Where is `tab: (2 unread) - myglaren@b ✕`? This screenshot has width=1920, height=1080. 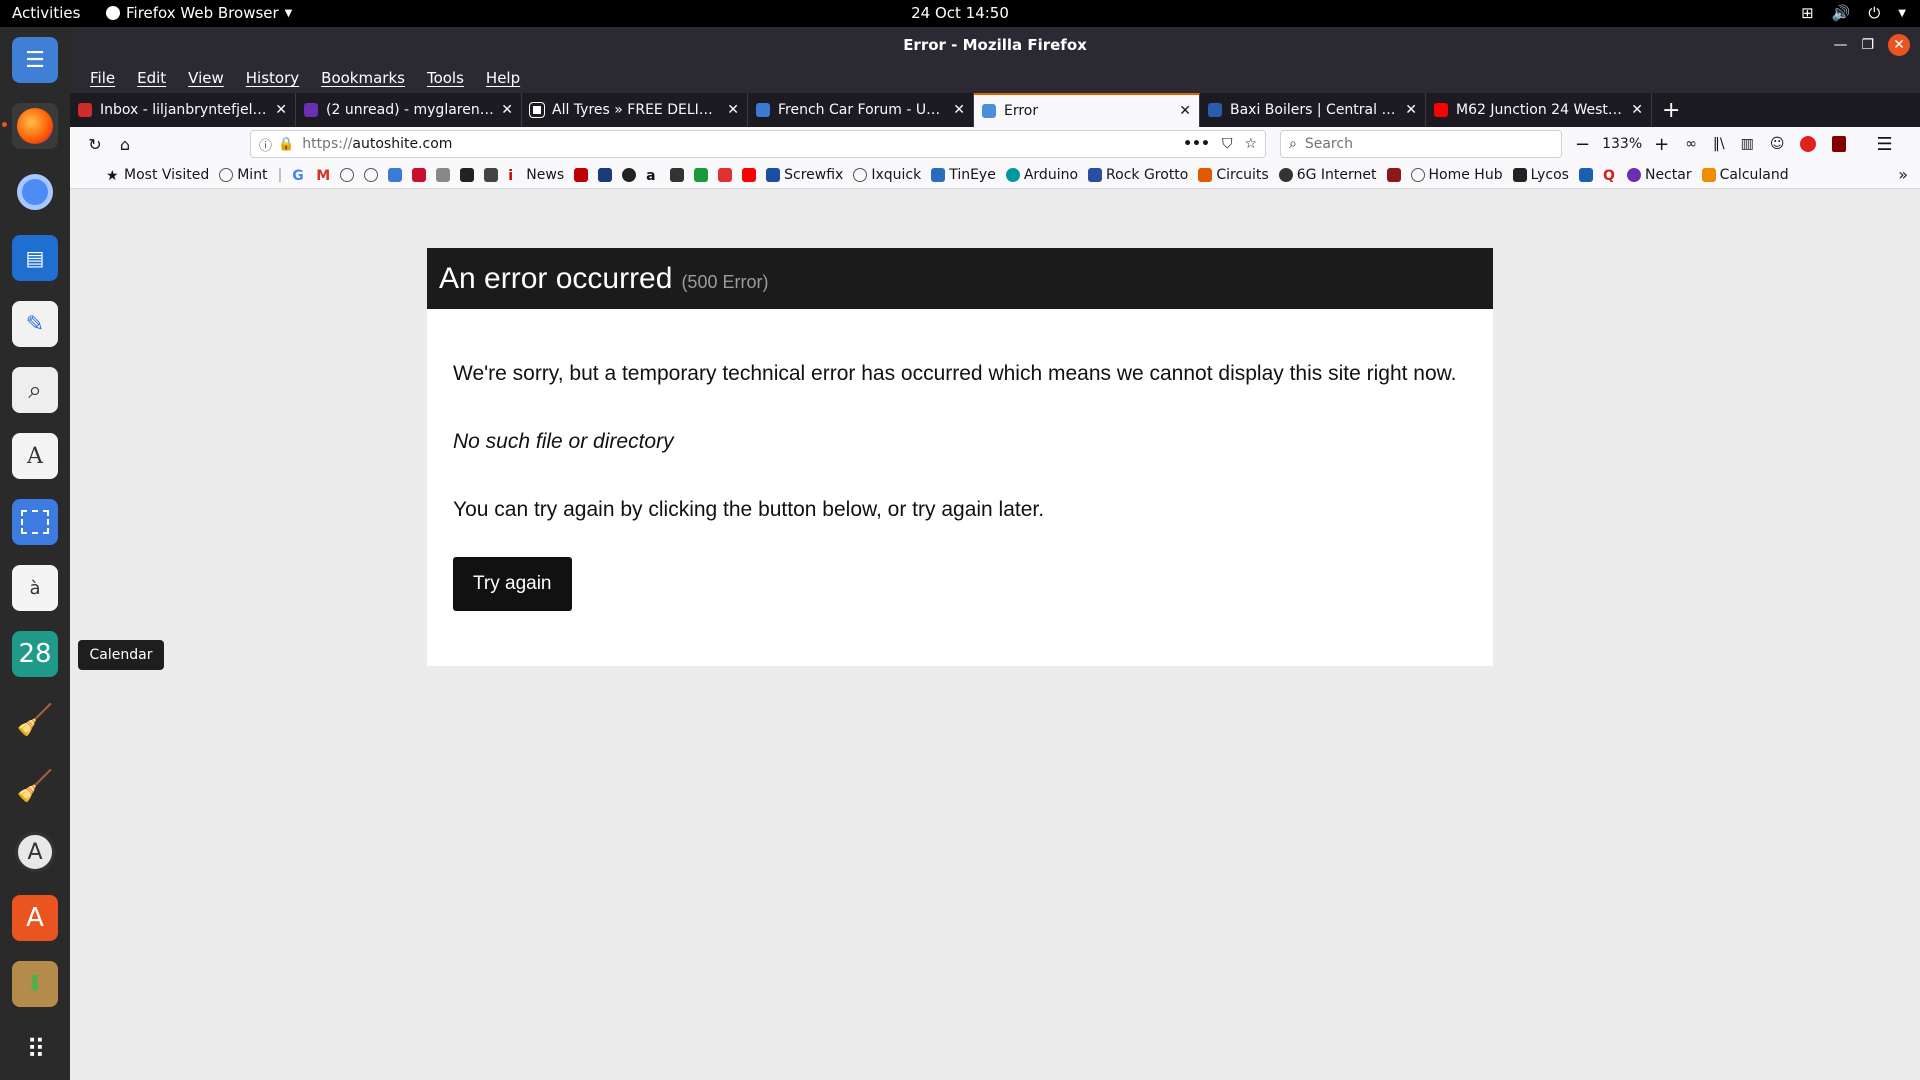 tab: (2 unread) - myglaren@b ✕ is located at coordinates (409, 110).